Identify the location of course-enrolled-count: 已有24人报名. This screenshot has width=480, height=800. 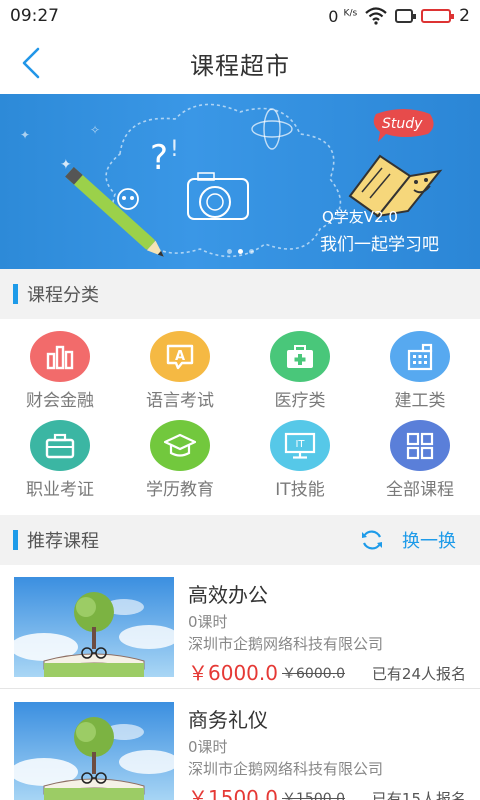
(418, 674).